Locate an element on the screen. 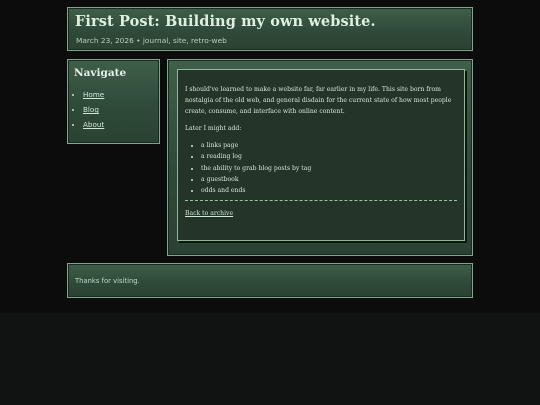 This screenshot has width=540, height=405. site-footer: Thanks for visiting. is located at coordinates (270, 280).